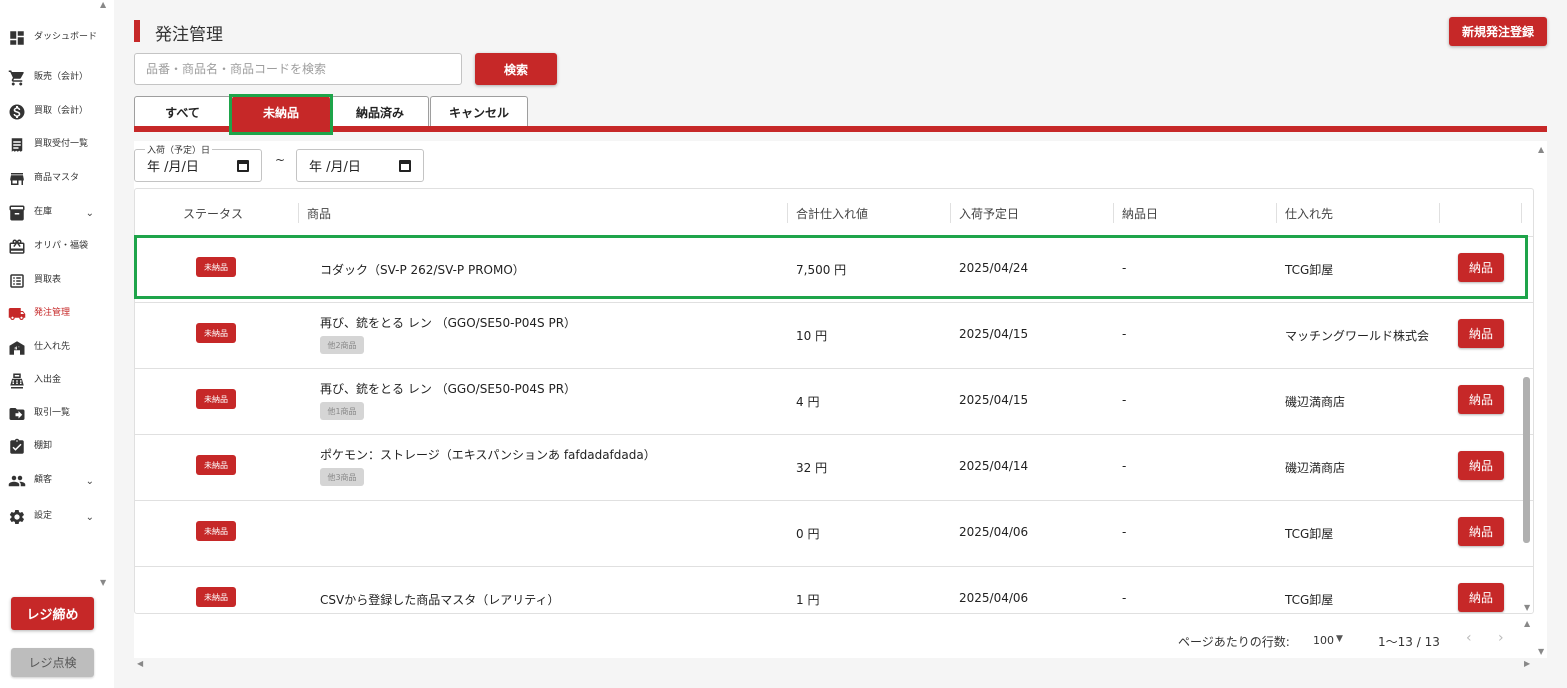 This screenshot has width=1567, height=688. What do you see at coordinates (56, 447) in the screenshot?
I see `sidebar-item-stocktake: 棚卸` at bounding box center [56, 447].